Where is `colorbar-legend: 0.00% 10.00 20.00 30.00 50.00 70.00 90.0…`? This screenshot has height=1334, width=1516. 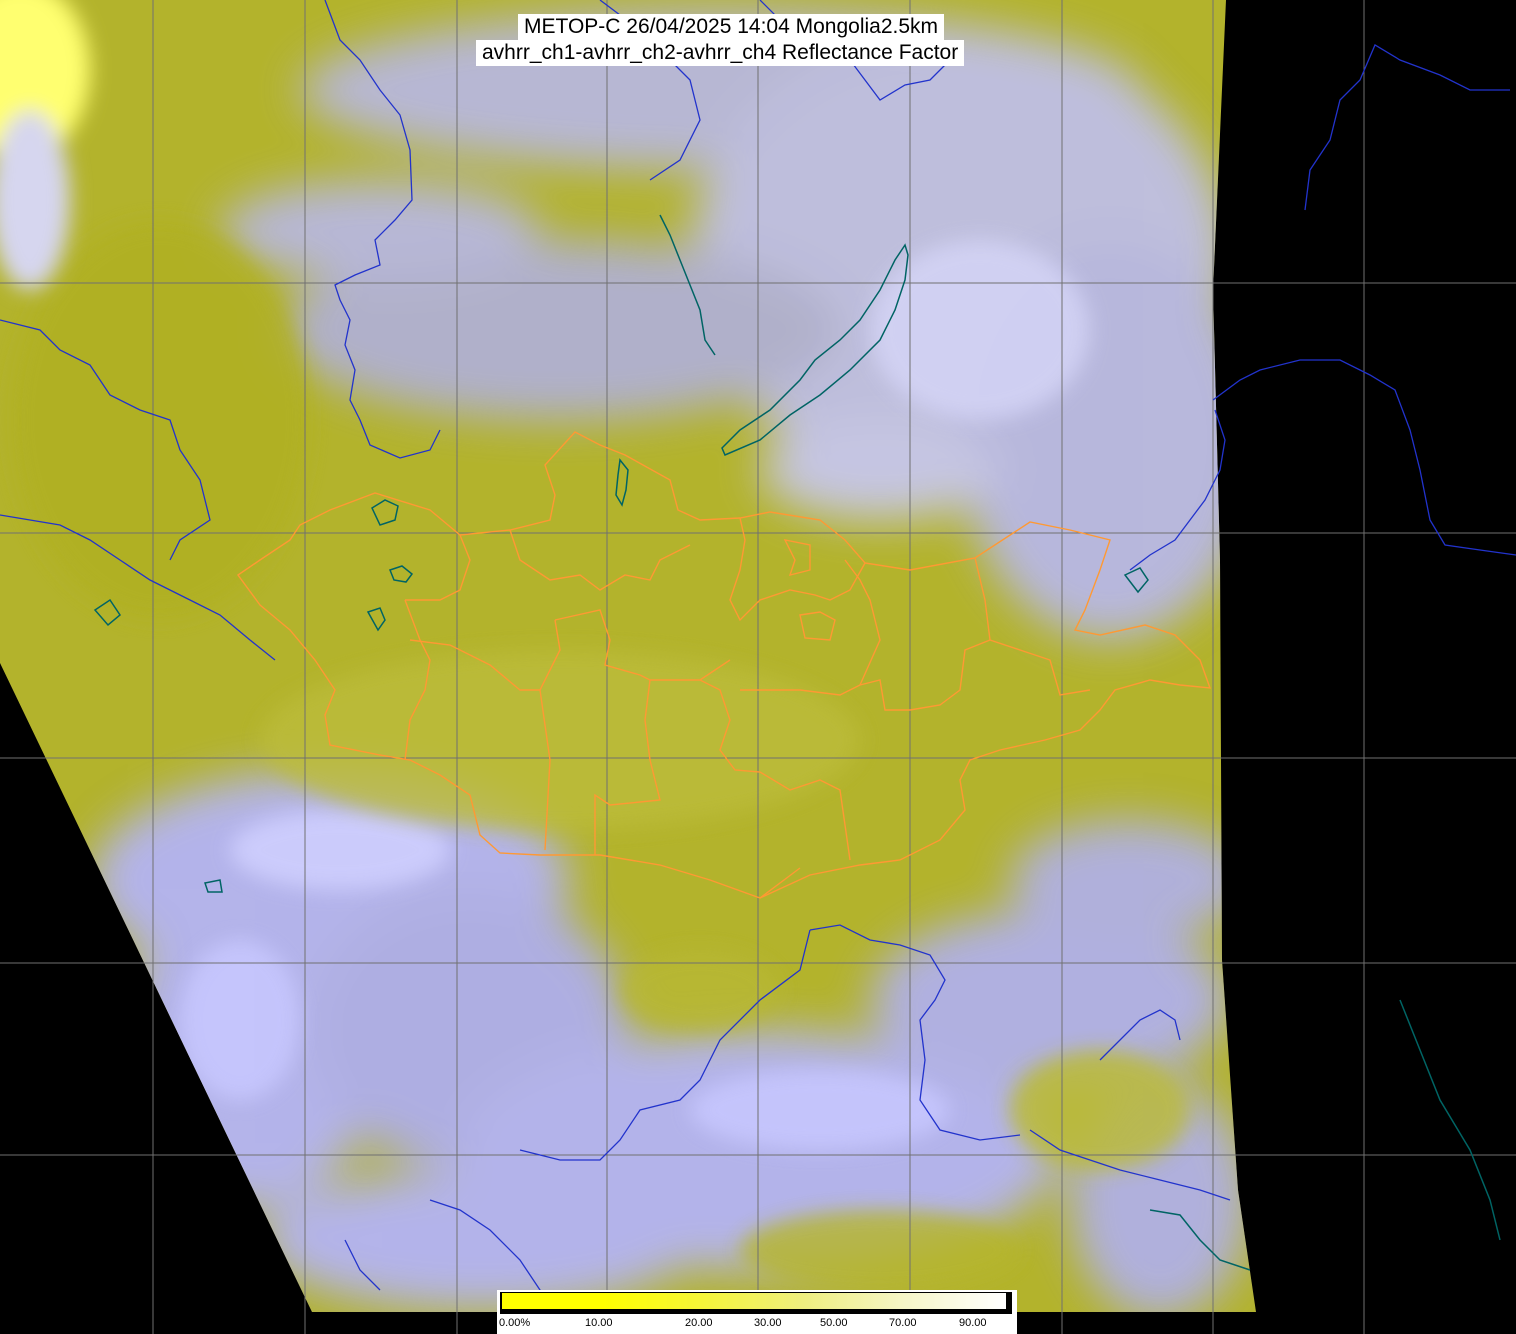
colorbar-legend: 0.00% 10.00 20.00 30.00 50.00 70.00 90.0… is located at coordinates (757, 1312).